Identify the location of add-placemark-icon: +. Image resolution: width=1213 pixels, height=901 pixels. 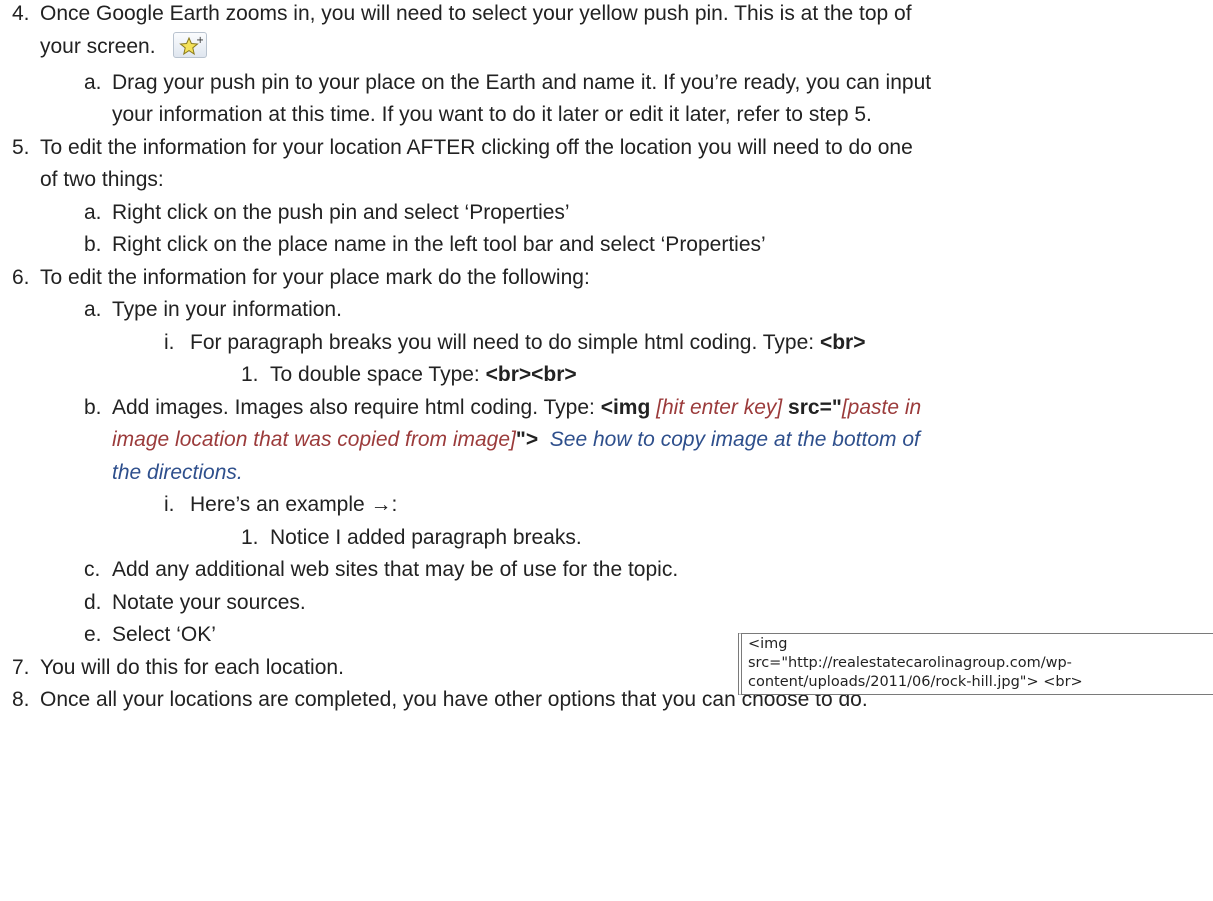
(191, 45).